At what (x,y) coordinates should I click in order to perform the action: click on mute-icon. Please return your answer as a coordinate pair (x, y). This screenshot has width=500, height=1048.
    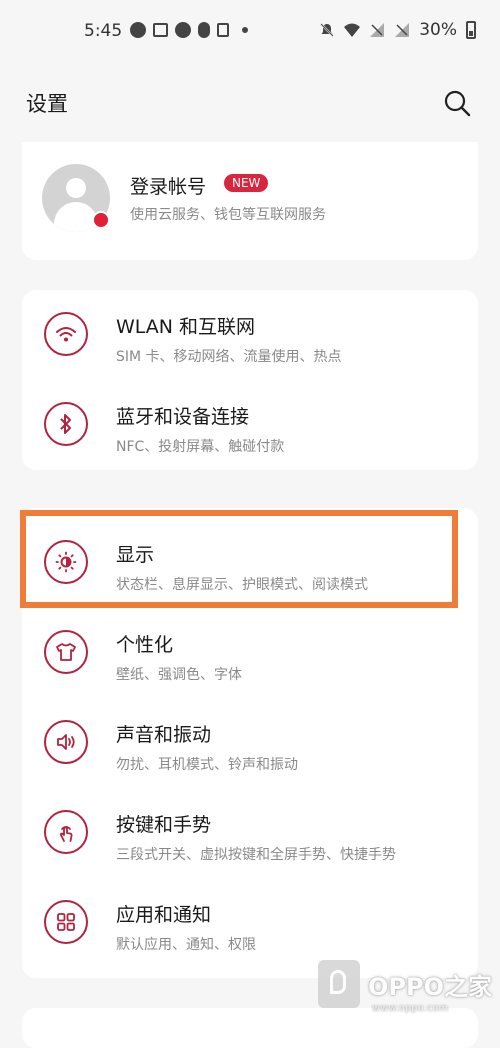
    Looking at the image, I should click on (327, 30).